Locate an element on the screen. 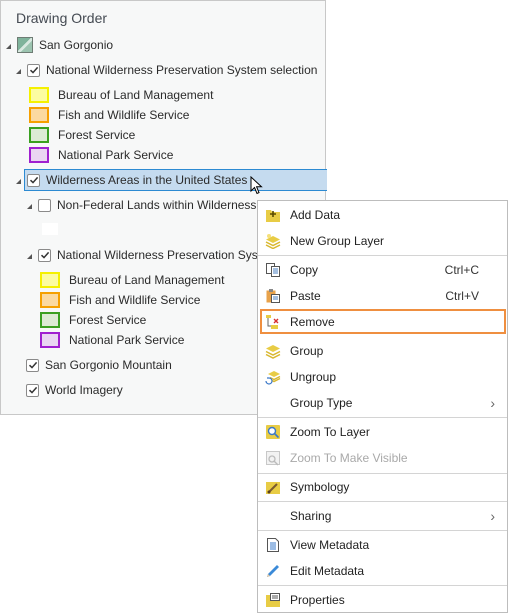 The image size is (508, 613). paste-icon is located at coordinates (273, 296).